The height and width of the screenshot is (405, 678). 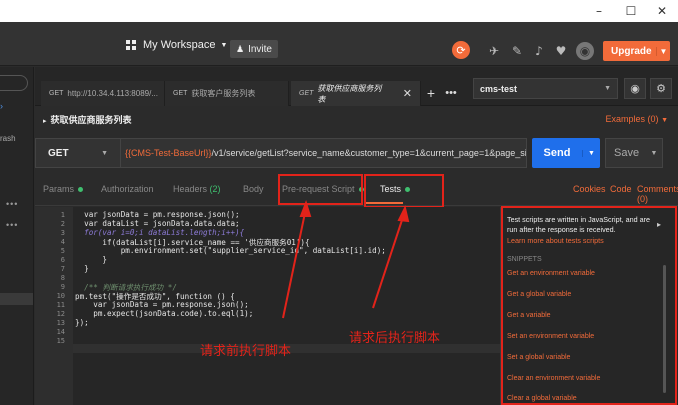 What do you see at coordinates (388, 261) in the screenshot?
I see `arrow-to-tests` at bounding box center [388, 261].